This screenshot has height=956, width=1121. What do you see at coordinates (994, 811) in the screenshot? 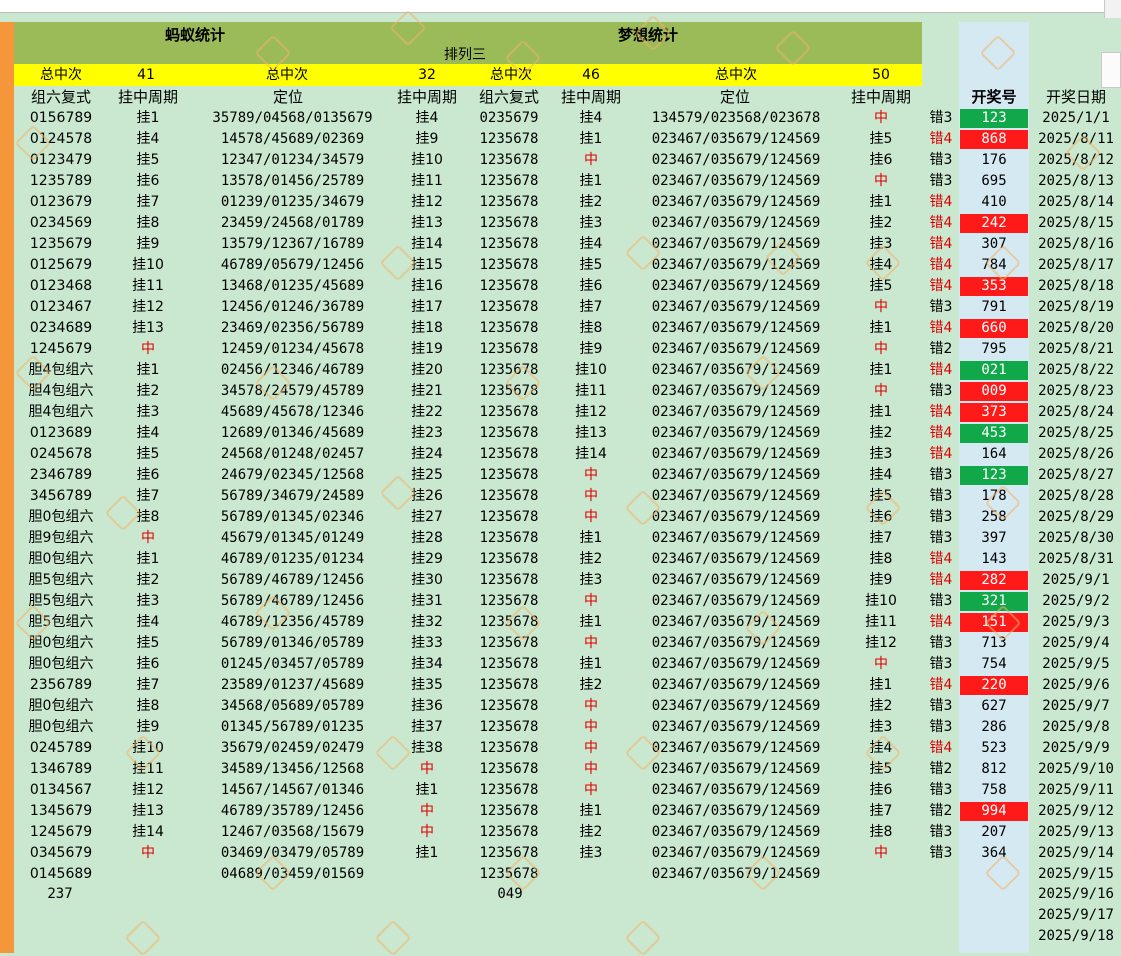
I see `cell-draw-number: 994` at bounding box center [994, 811].